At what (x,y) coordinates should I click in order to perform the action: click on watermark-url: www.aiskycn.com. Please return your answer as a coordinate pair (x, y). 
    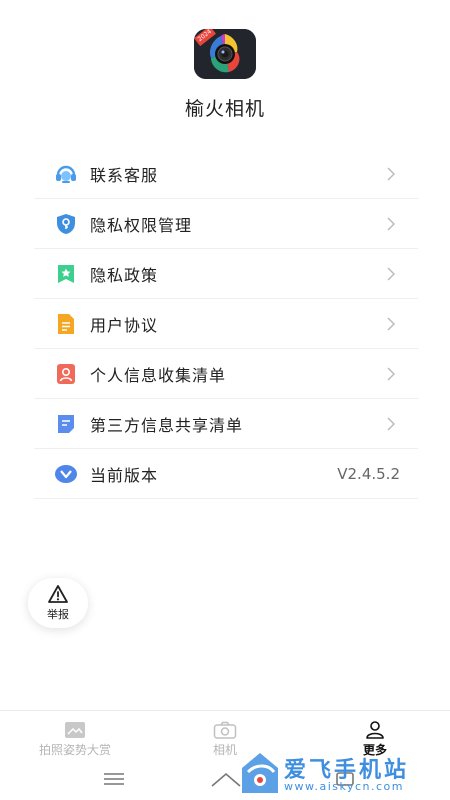
    Looking at the image, I should click on (344, 786).